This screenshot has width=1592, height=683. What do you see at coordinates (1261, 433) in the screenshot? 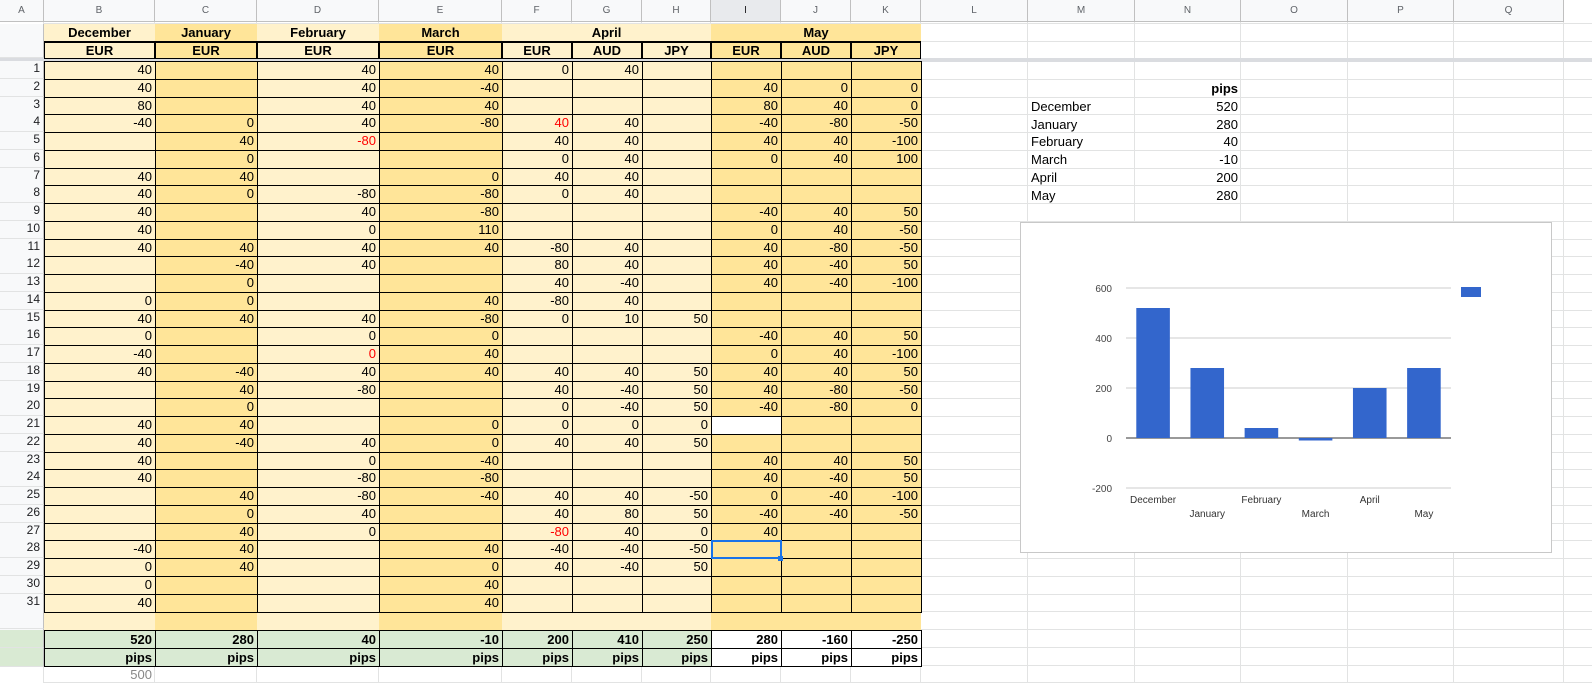
I see `bar-february` at bounding box center [1261, 433].